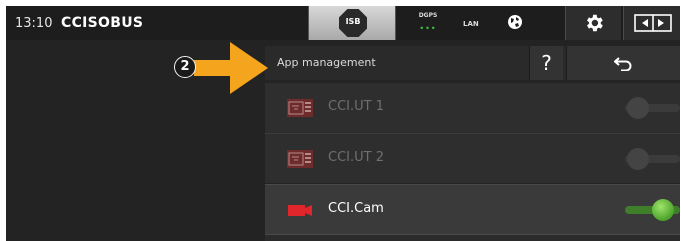 The width and height of the screenshot is (681, 241). I want to click on lan-status-label: LAN, so click(471, 24).